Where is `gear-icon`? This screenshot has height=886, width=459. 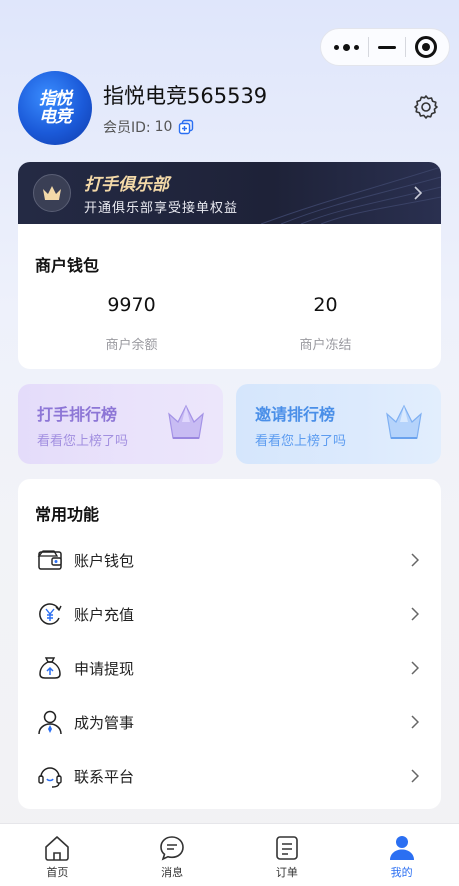 gear-icon is located at coordinates (426, 107).